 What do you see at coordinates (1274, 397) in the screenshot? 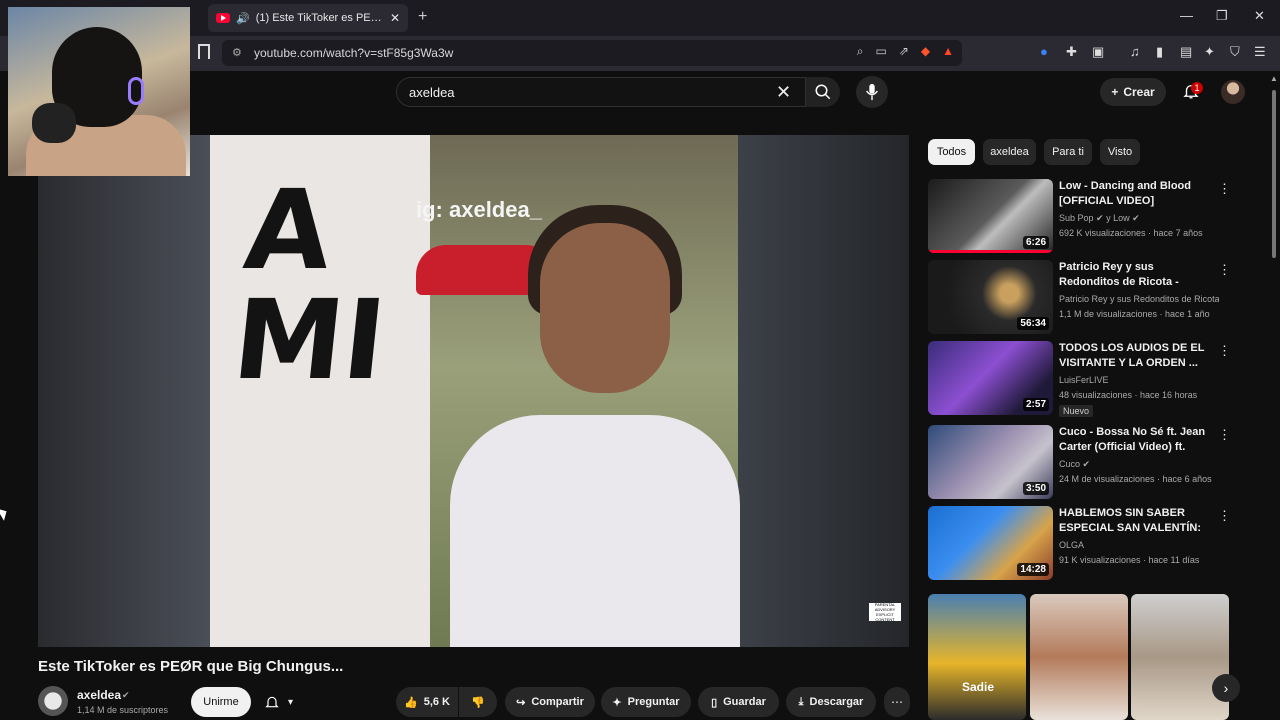
I see `page-scrollbar: ▲` at bounding box center [1274, 397].